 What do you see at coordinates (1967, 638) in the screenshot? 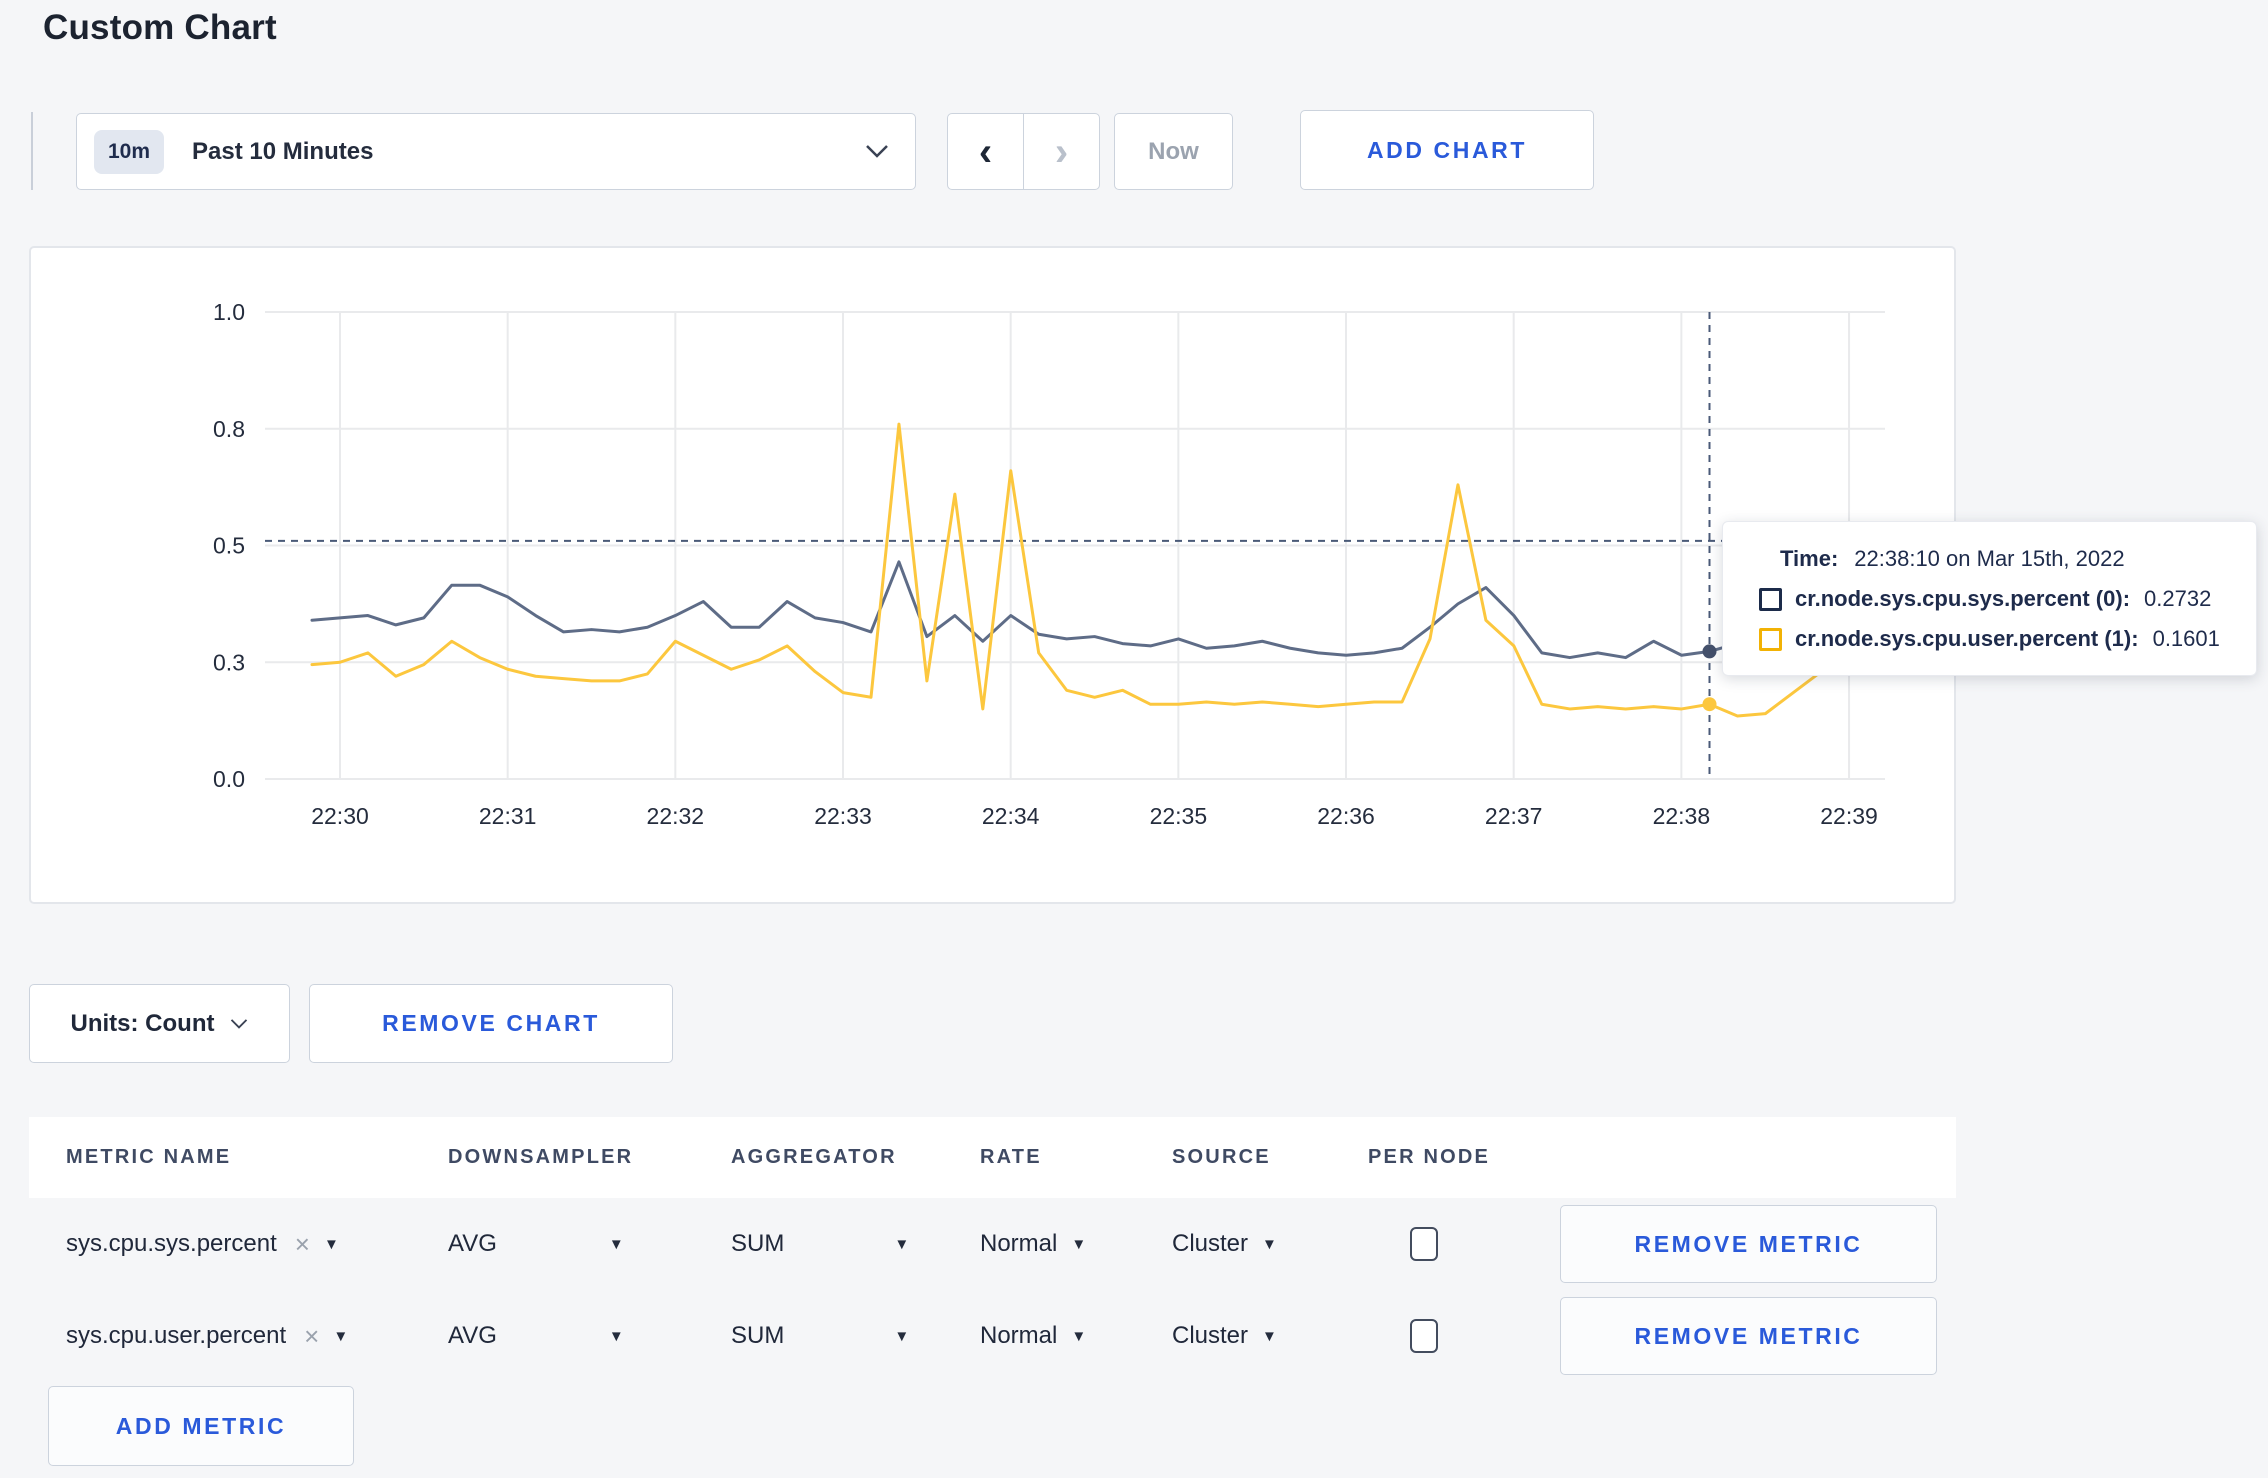
I see `tooltip-series-name: cr.node.sys.cpu.user.percent (1):` at bounding box center [1967, 638].